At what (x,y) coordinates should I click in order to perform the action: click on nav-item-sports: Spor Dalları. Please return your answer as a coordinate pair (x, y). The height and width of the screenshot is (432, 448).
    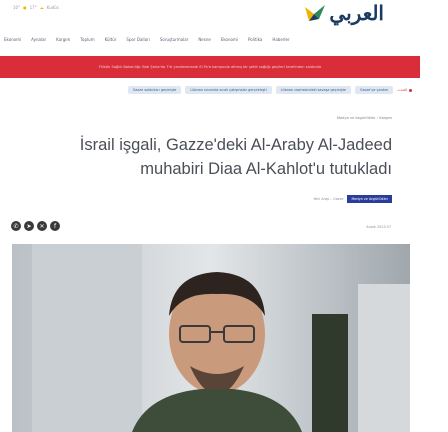
    Looking at the image, I should click on (137, 39).